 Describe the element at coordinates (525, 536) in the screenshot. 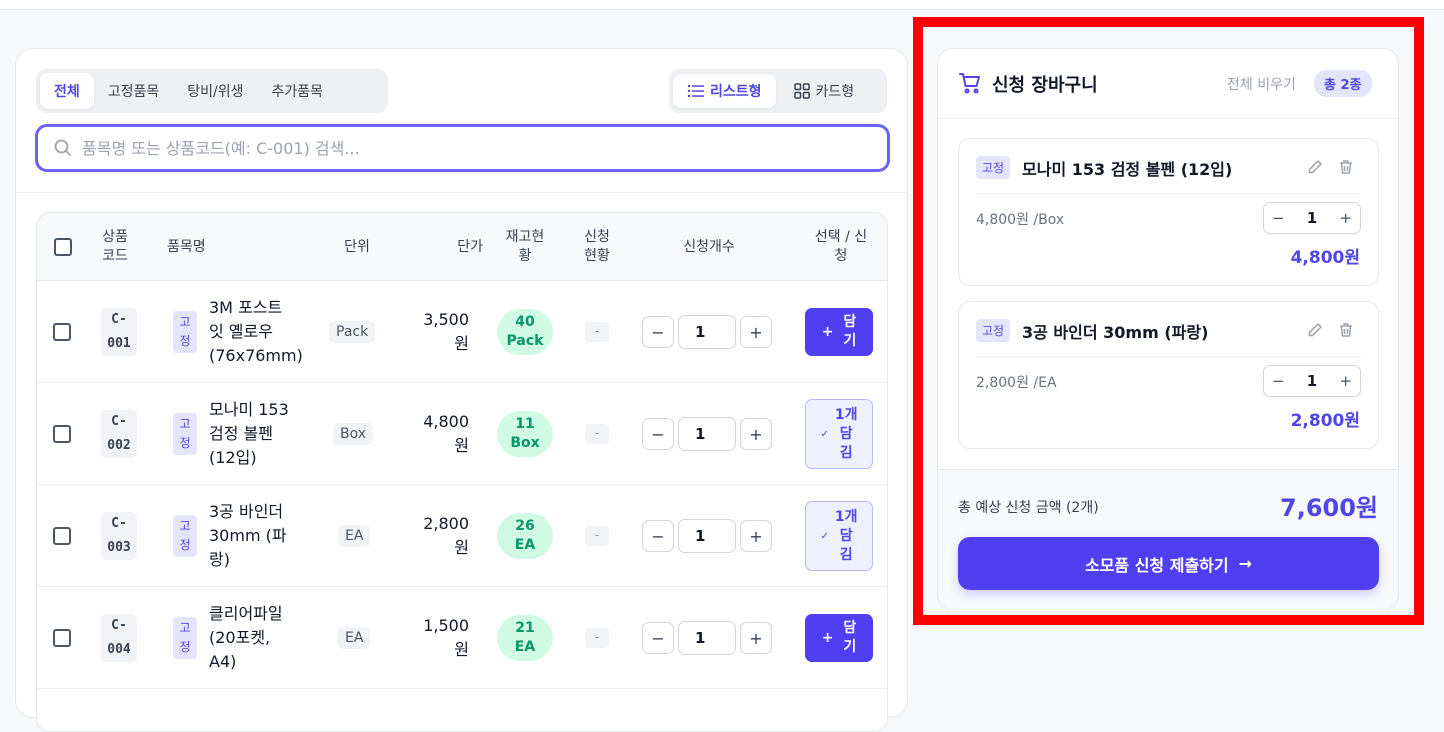

I see `stock-cell: 26 EA` at that location.